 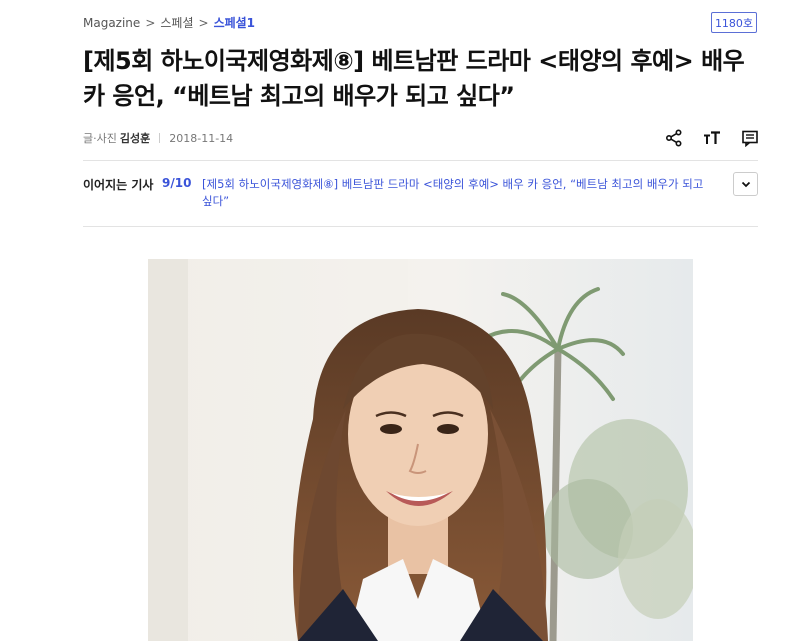 What do you see at coordinates (135, 138) in the screenshot?
I see `author-name: 김성훈` at bounding box center [135, 138].